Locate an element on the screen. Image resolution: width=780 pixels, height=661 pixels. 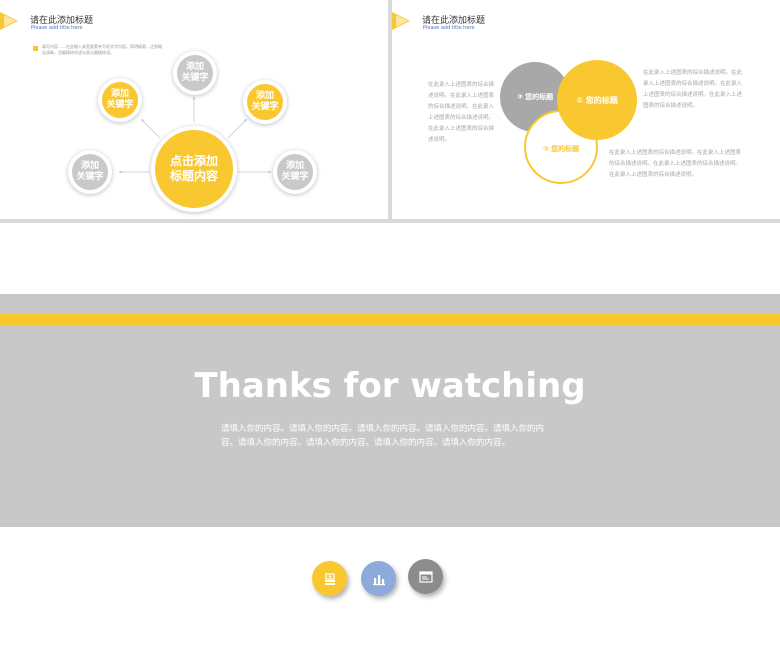
center-node: 点击添加 标题内容 is located at coordinates (194, 169).